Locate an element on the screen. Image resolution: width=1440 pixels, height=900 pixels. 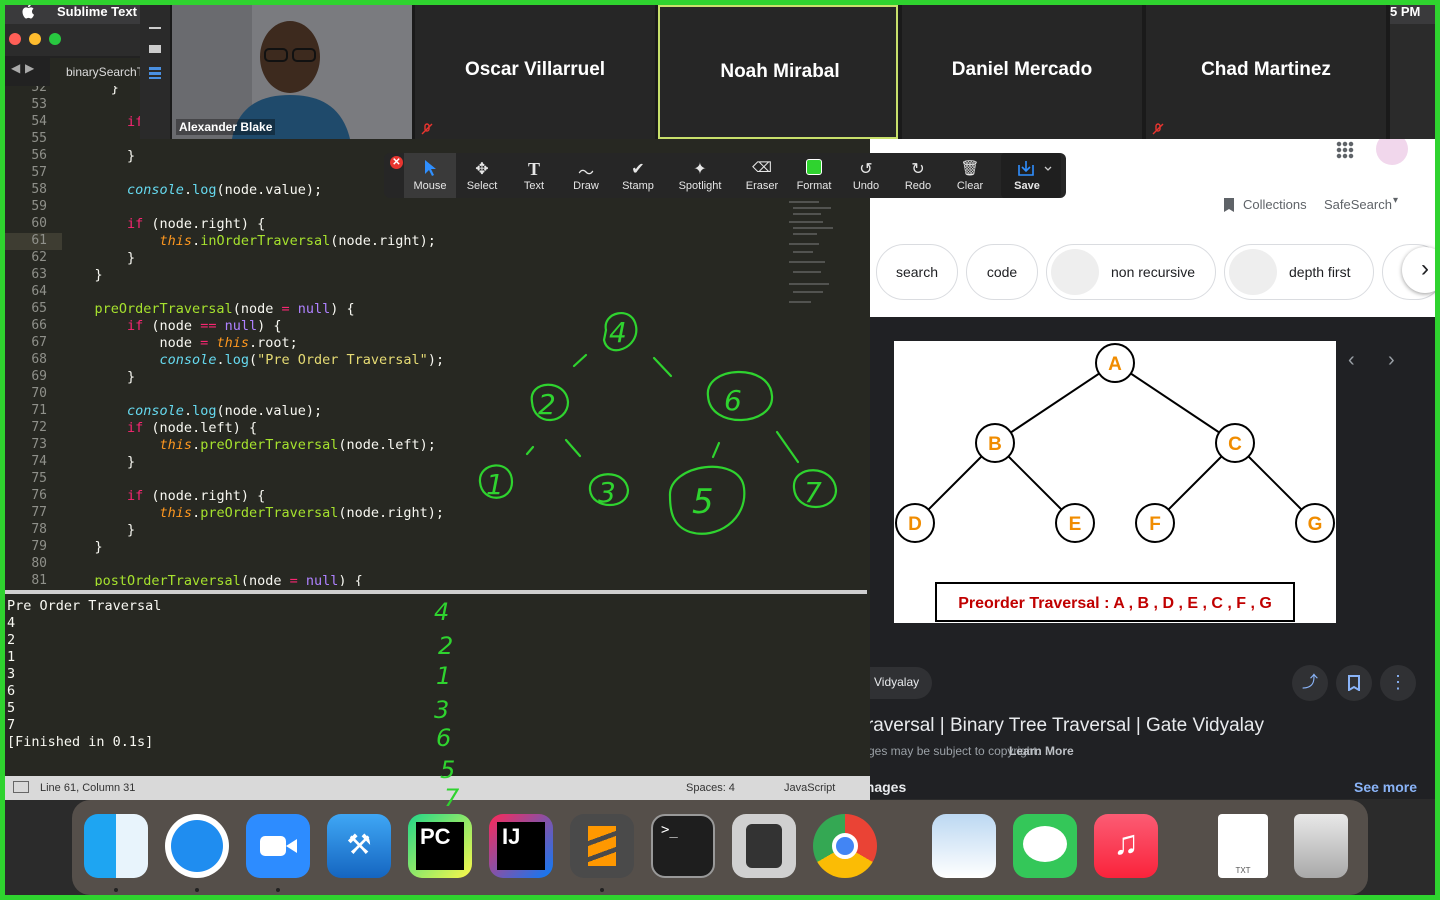
stamp-tool: ✔ Stamp is located at coordinates (638, 175).